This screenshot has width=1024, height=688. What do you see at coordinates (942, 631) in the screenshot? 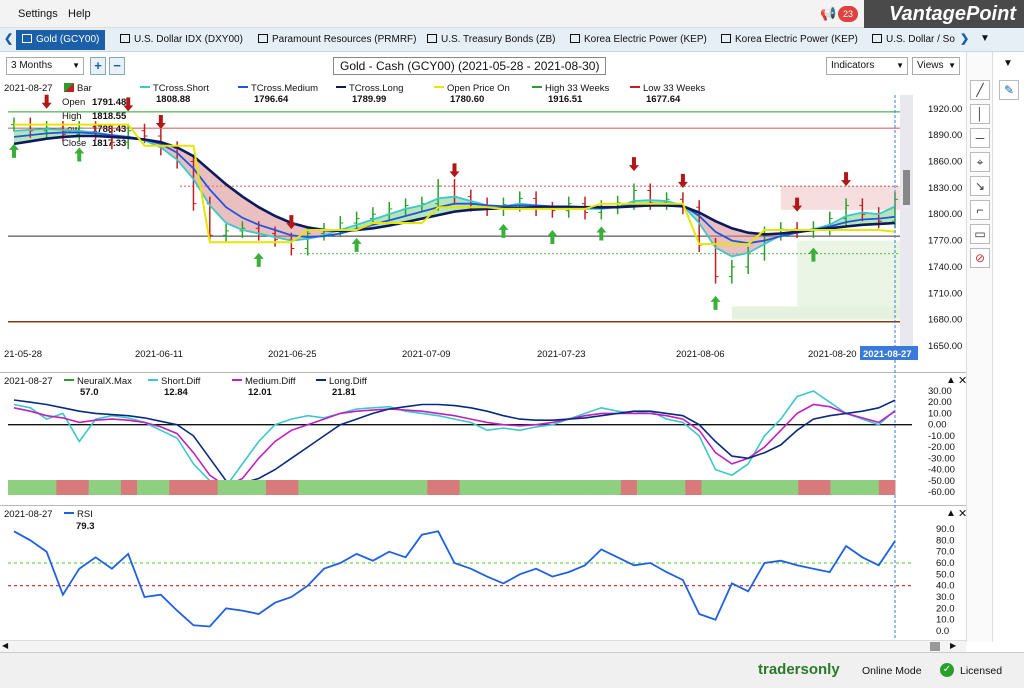
I see `rsi-axis-label: 0.0` at bounding box center [942, 631].